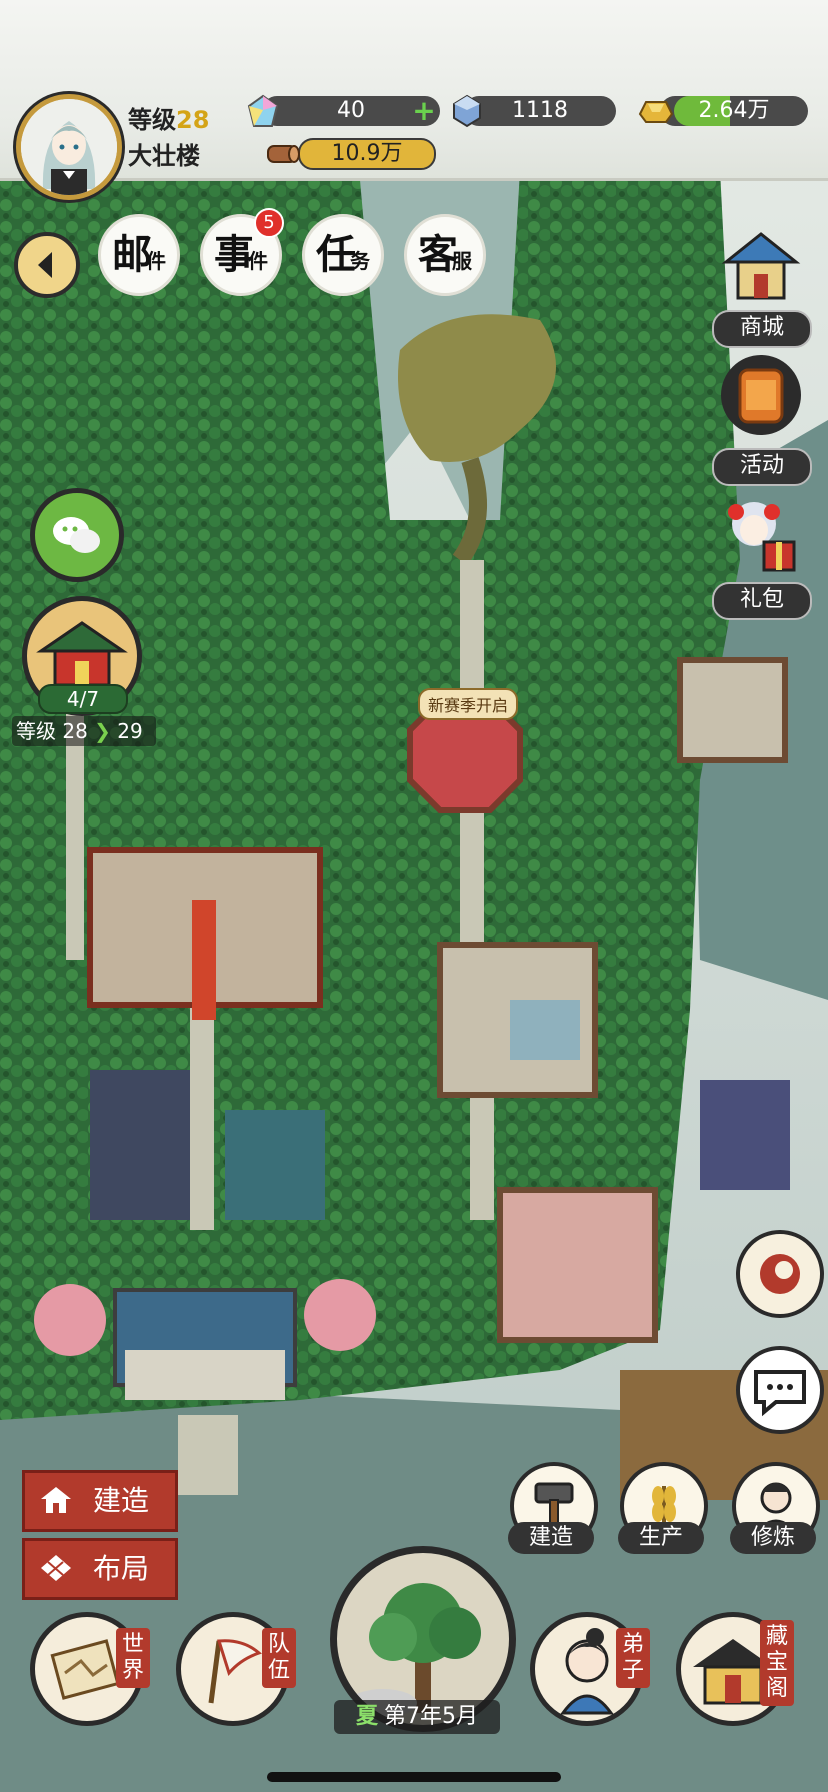 Image resolution: width=828 pixels, height=1792 pixels. Describe the element at coordinates (102, 731) in the screenshot. I see `chevron-right-icon: ❯` at that location.